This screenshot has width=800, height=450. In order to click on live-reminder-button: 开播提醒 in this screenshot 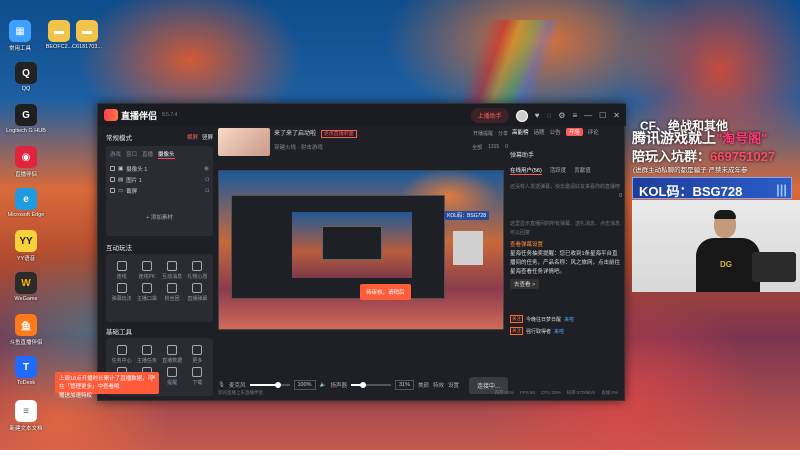, I will do `click(483, 133)`.